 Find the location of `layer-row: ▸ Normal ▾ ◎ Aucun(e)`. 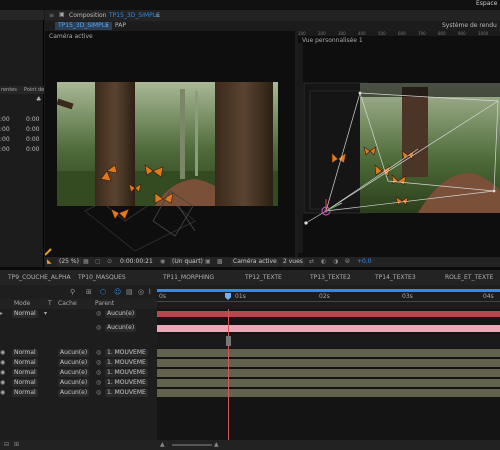

layer-row: ▸ Normal ▾ ◎ Aucun(e) is located at coordinates (250, 314).